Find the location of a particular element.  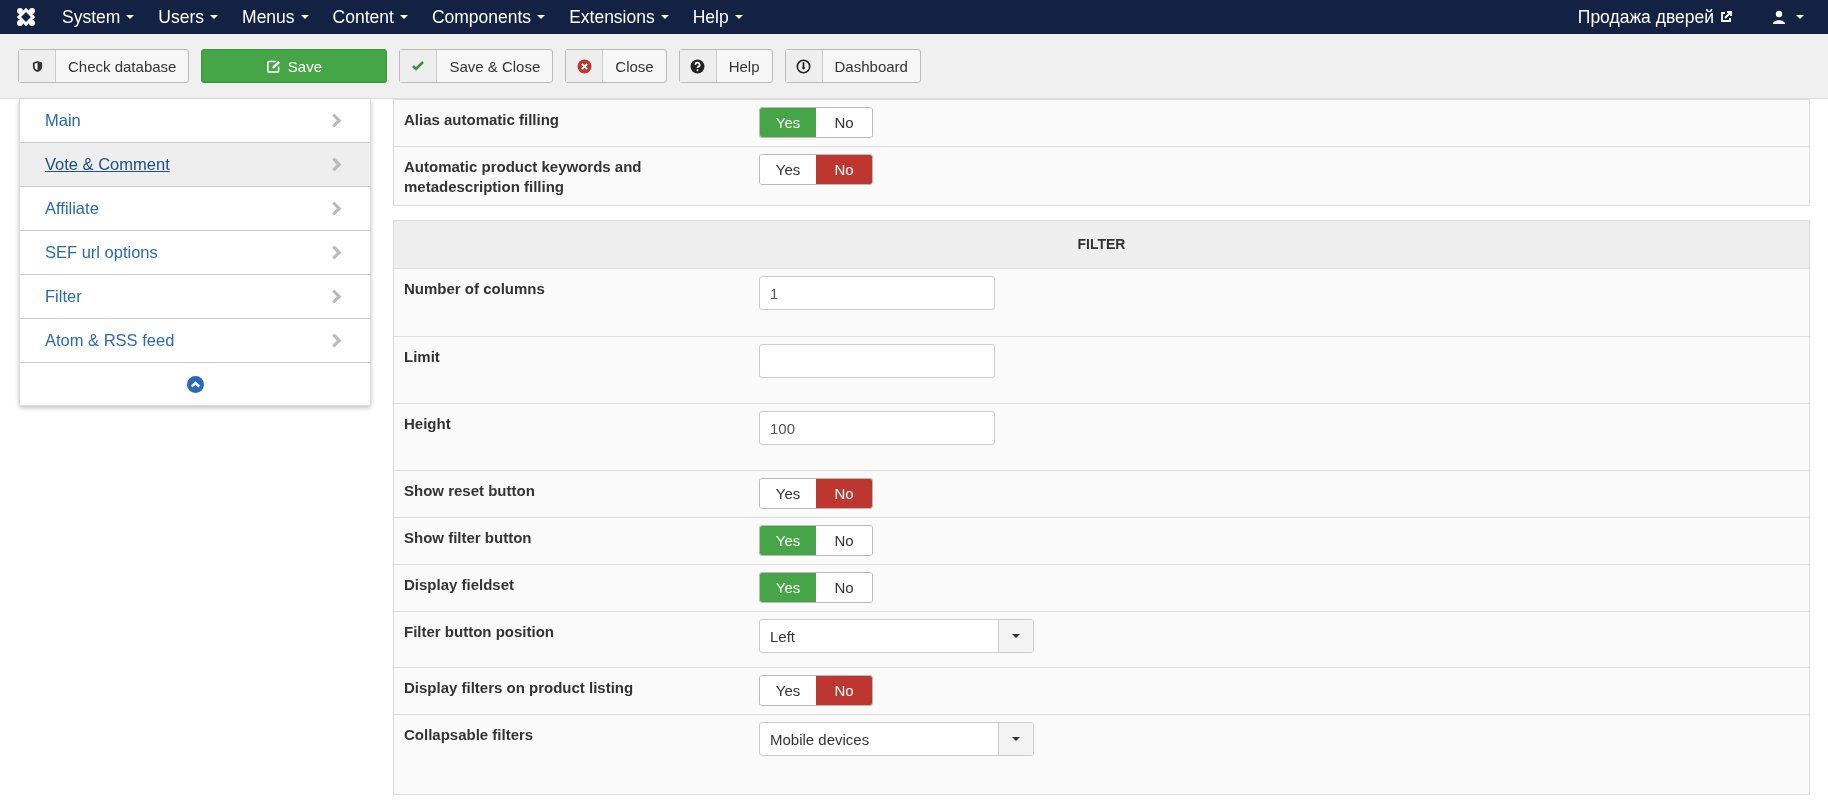

setting-label: Show filter button is located at coordinates (468, 538).